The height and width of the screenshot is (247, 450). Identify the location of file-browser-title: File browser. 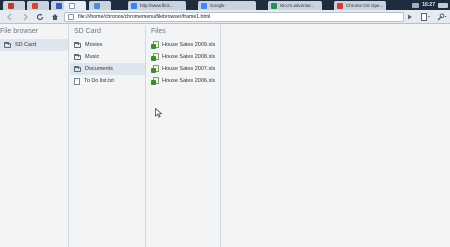
(19, 31).